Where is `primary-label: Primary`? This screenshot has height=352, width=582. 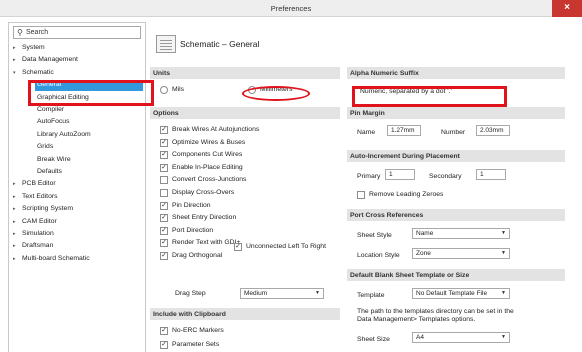
primary-label: Primary is located at coordinates (369, 176).